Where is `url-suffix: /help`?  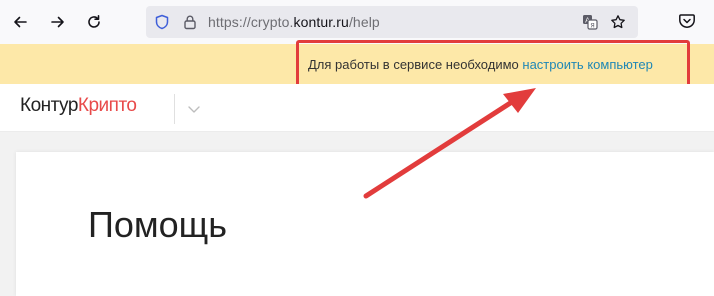 url-suffix: /help is located at coordinates (364, 22).